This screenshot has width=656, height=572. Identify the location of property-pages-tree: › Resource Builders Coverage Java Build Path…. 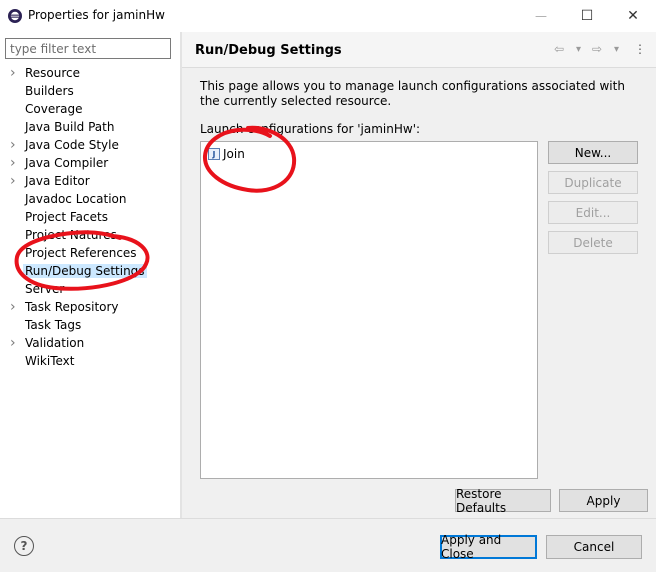
(90, 217).